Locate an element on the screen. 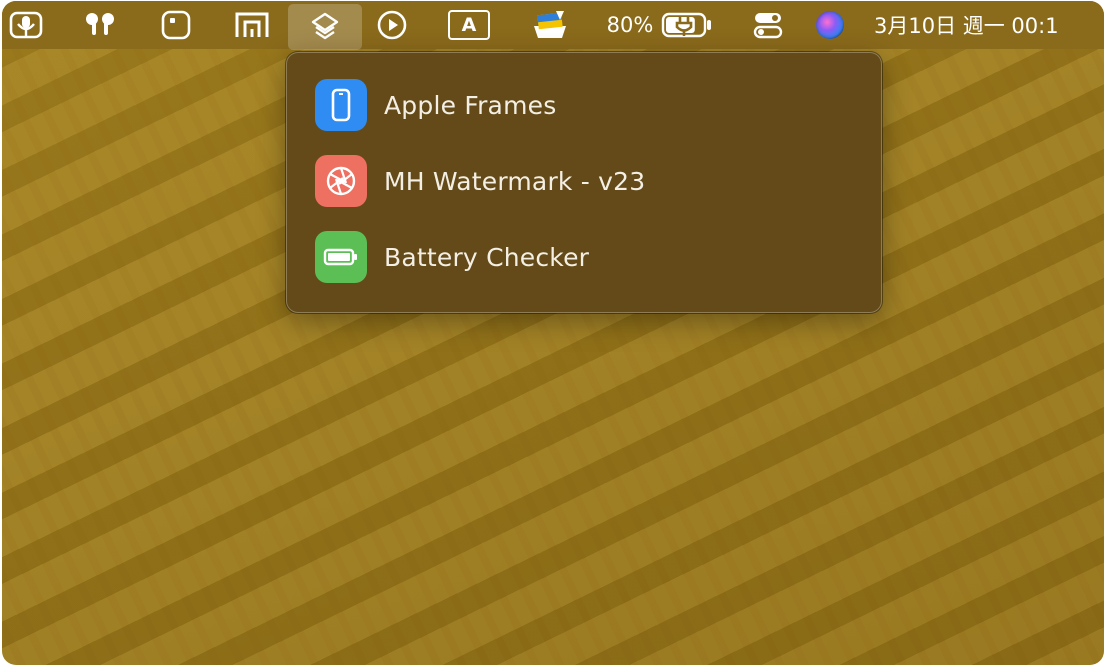  input-source-label: A is located at coordinates (469, 25).